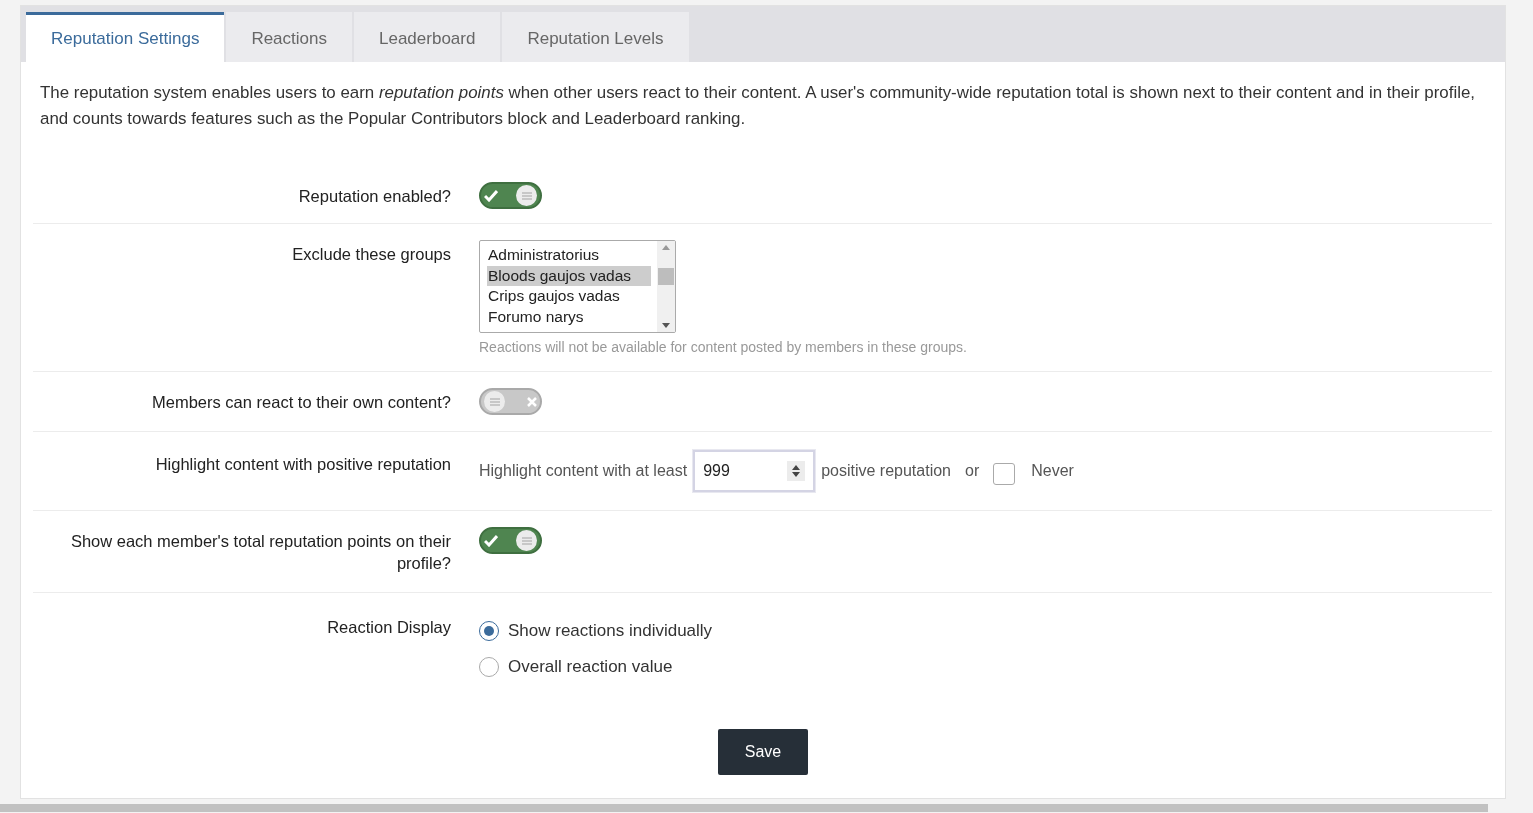 The image size is (1533, 813). I want to click on tab: Reactions, so click(289, 37).